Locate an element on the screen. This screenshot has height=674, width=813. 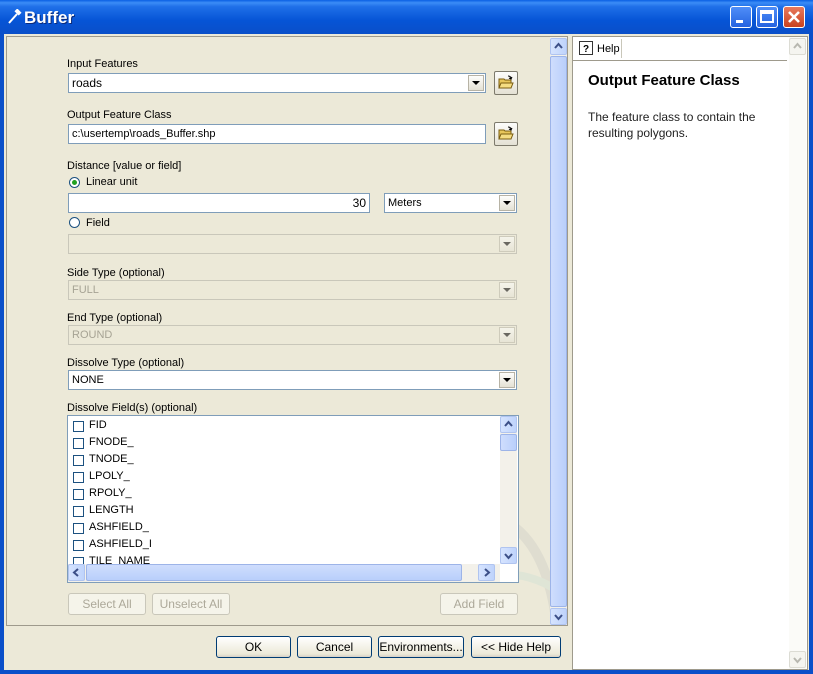
minimize-icon is located at coordinates (739, 21).